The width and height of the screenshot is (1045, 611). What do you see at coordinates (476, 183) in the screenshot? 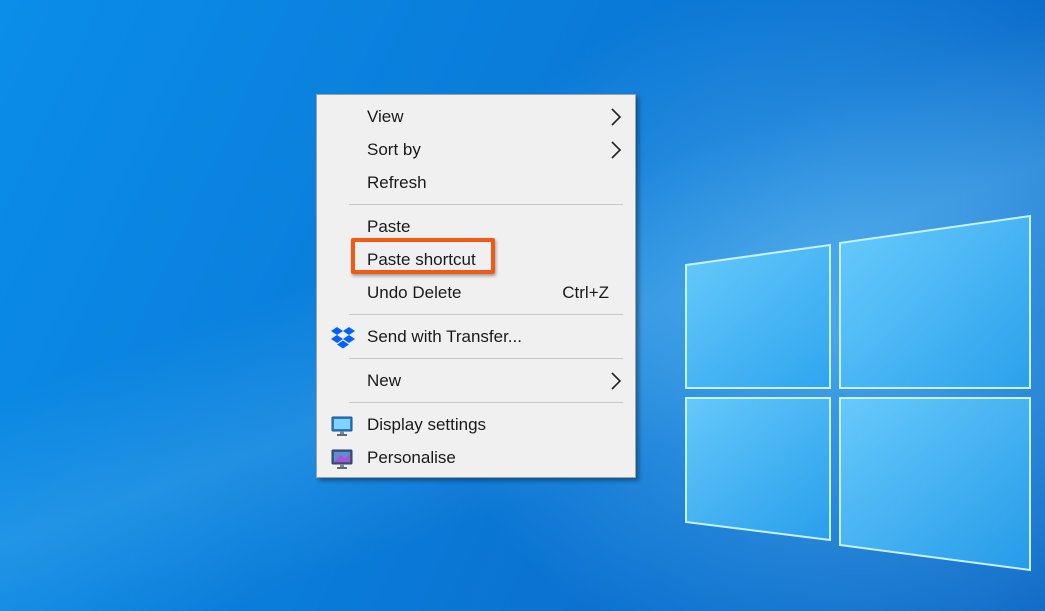
I see `menu-item-refresh: Refresh` at bounding box center [476, 183].